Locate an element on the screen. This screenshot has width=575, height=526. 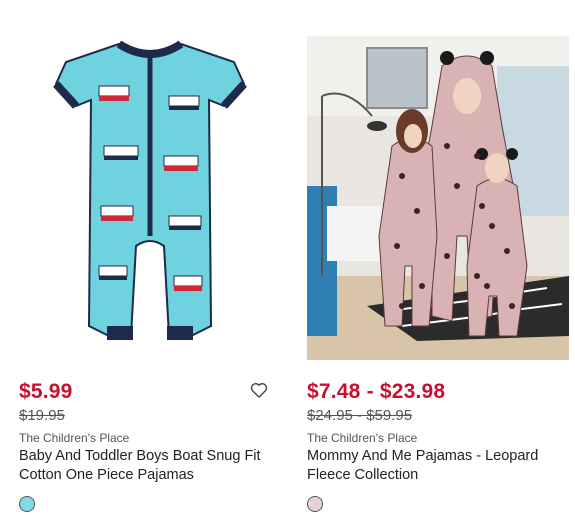
sale-price: $7.48 - $23.98 is located at coordinates (376, 391).